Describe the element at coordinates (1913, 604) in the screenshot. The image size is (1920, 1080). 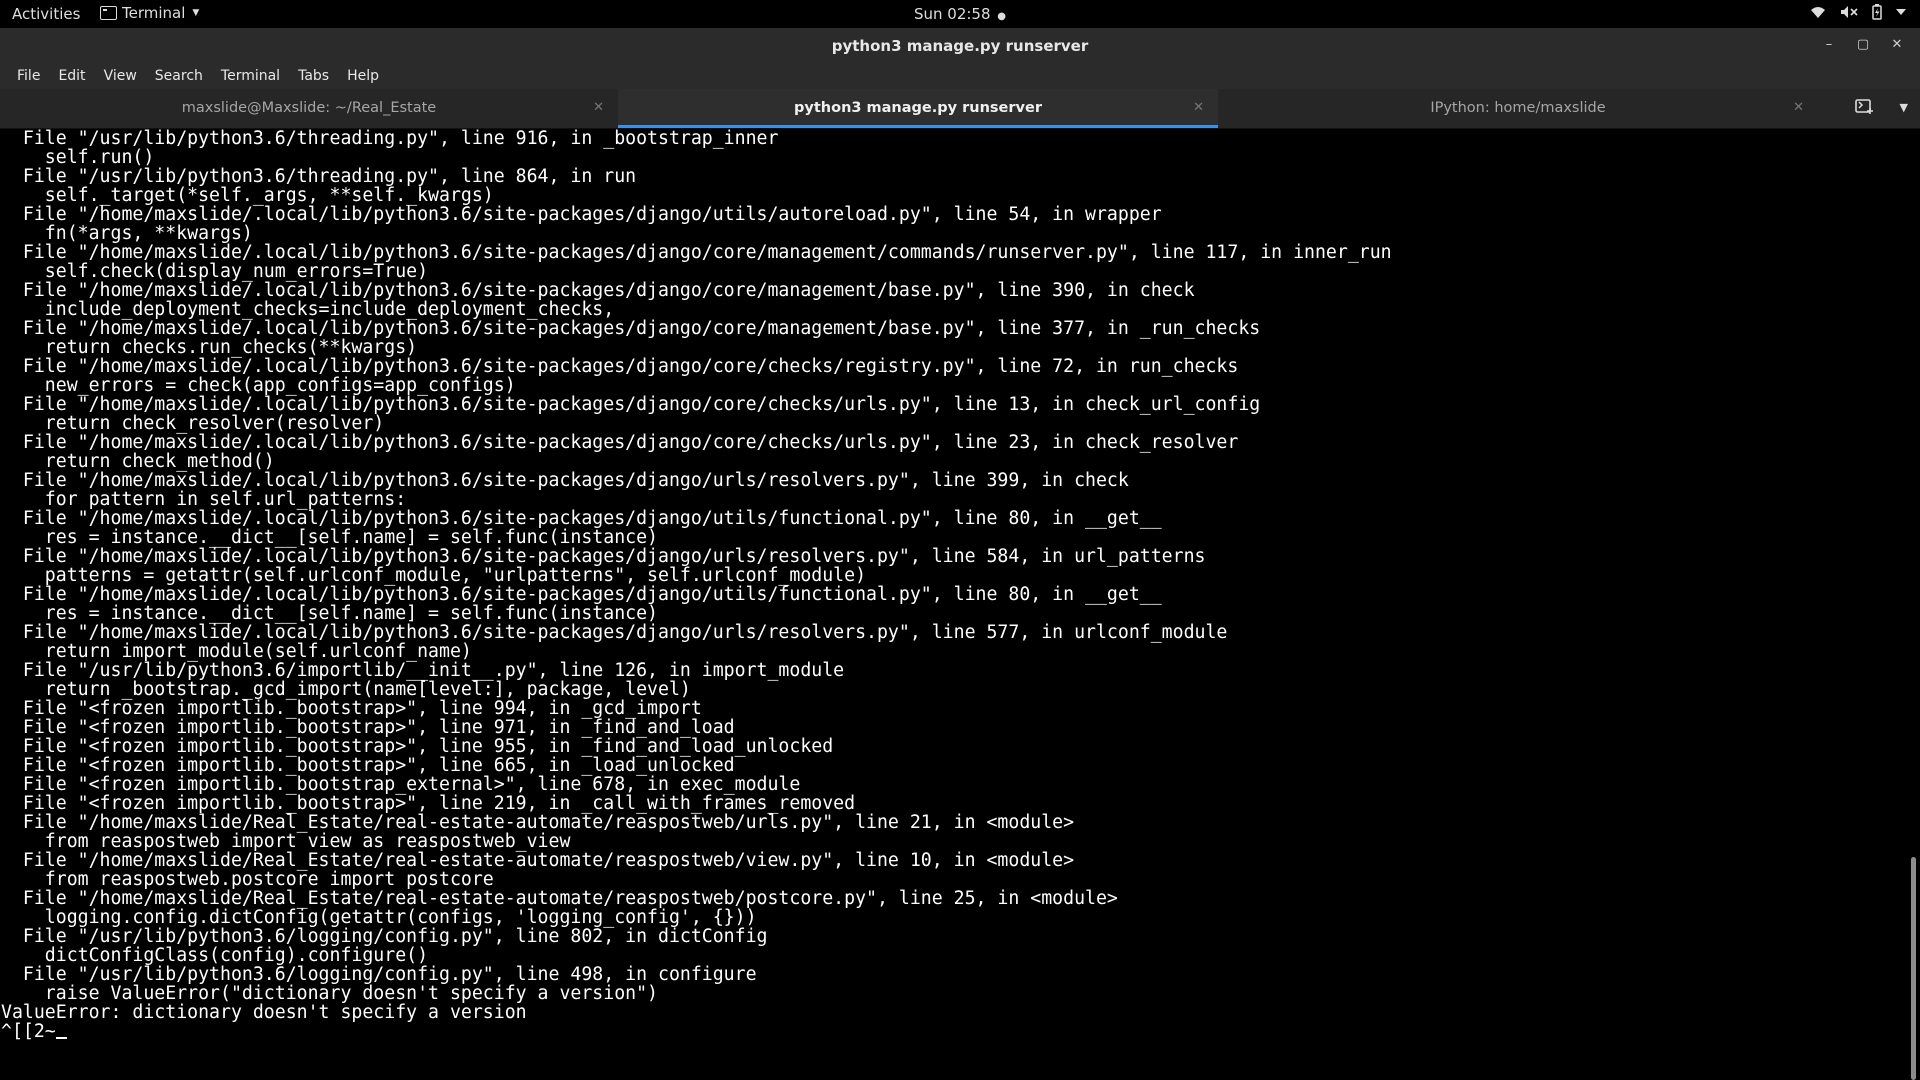
I see `terminal-scrollbar` at that location.